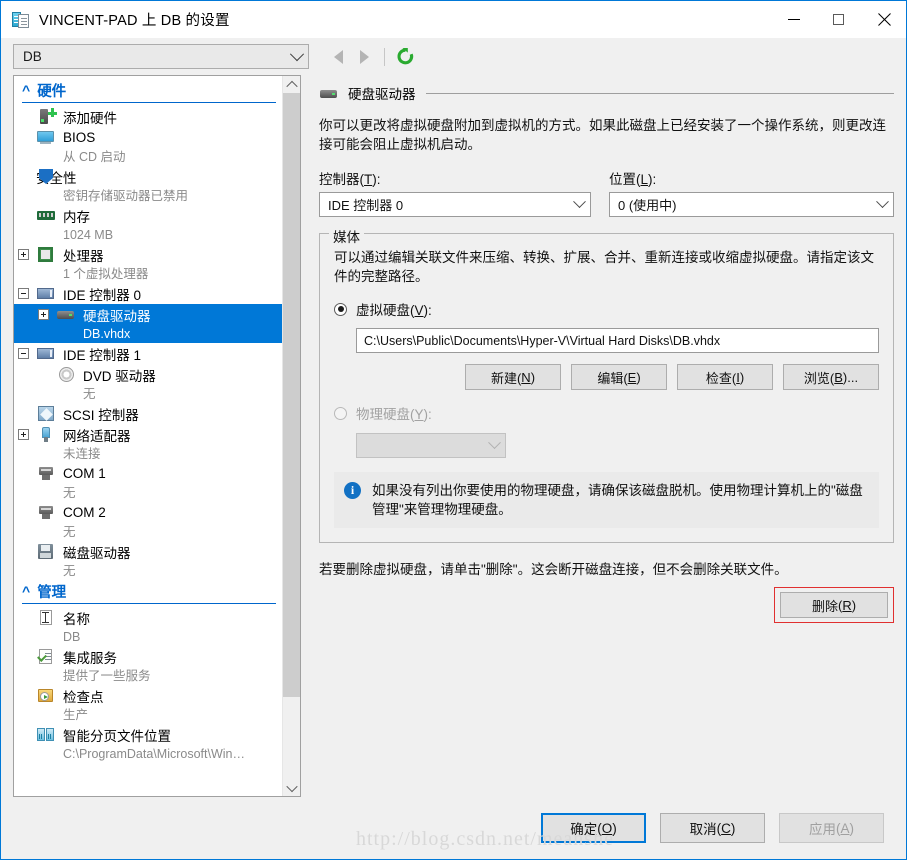 This screenshot has width=907, height=860. Describe the element at coordinates (606, 309) in the screenshot. I see `virtual-disk-radio-row: 虚拟硬盘(V):` at that location.